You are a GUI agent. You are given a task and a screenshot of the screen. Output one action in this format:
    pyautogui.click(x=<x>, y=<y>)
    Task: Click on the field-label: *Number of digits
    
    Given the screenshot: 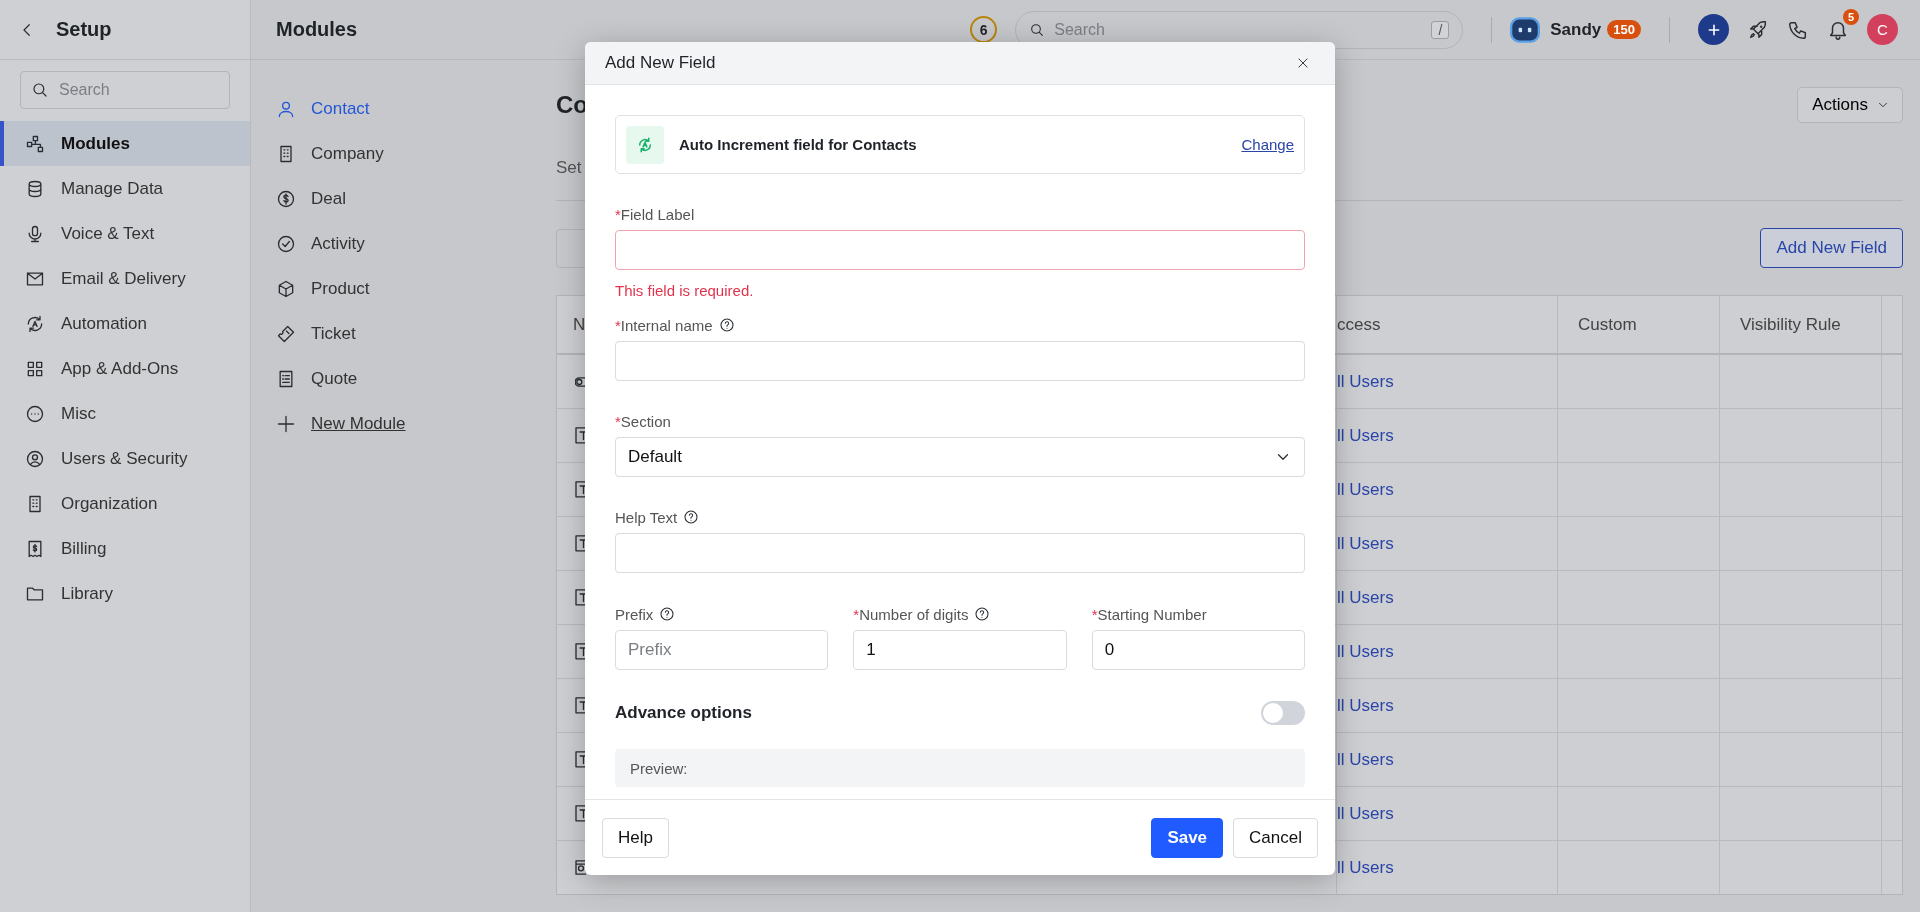 What is the action you would take?
    pyautogui.click(x=911, y=614)
    